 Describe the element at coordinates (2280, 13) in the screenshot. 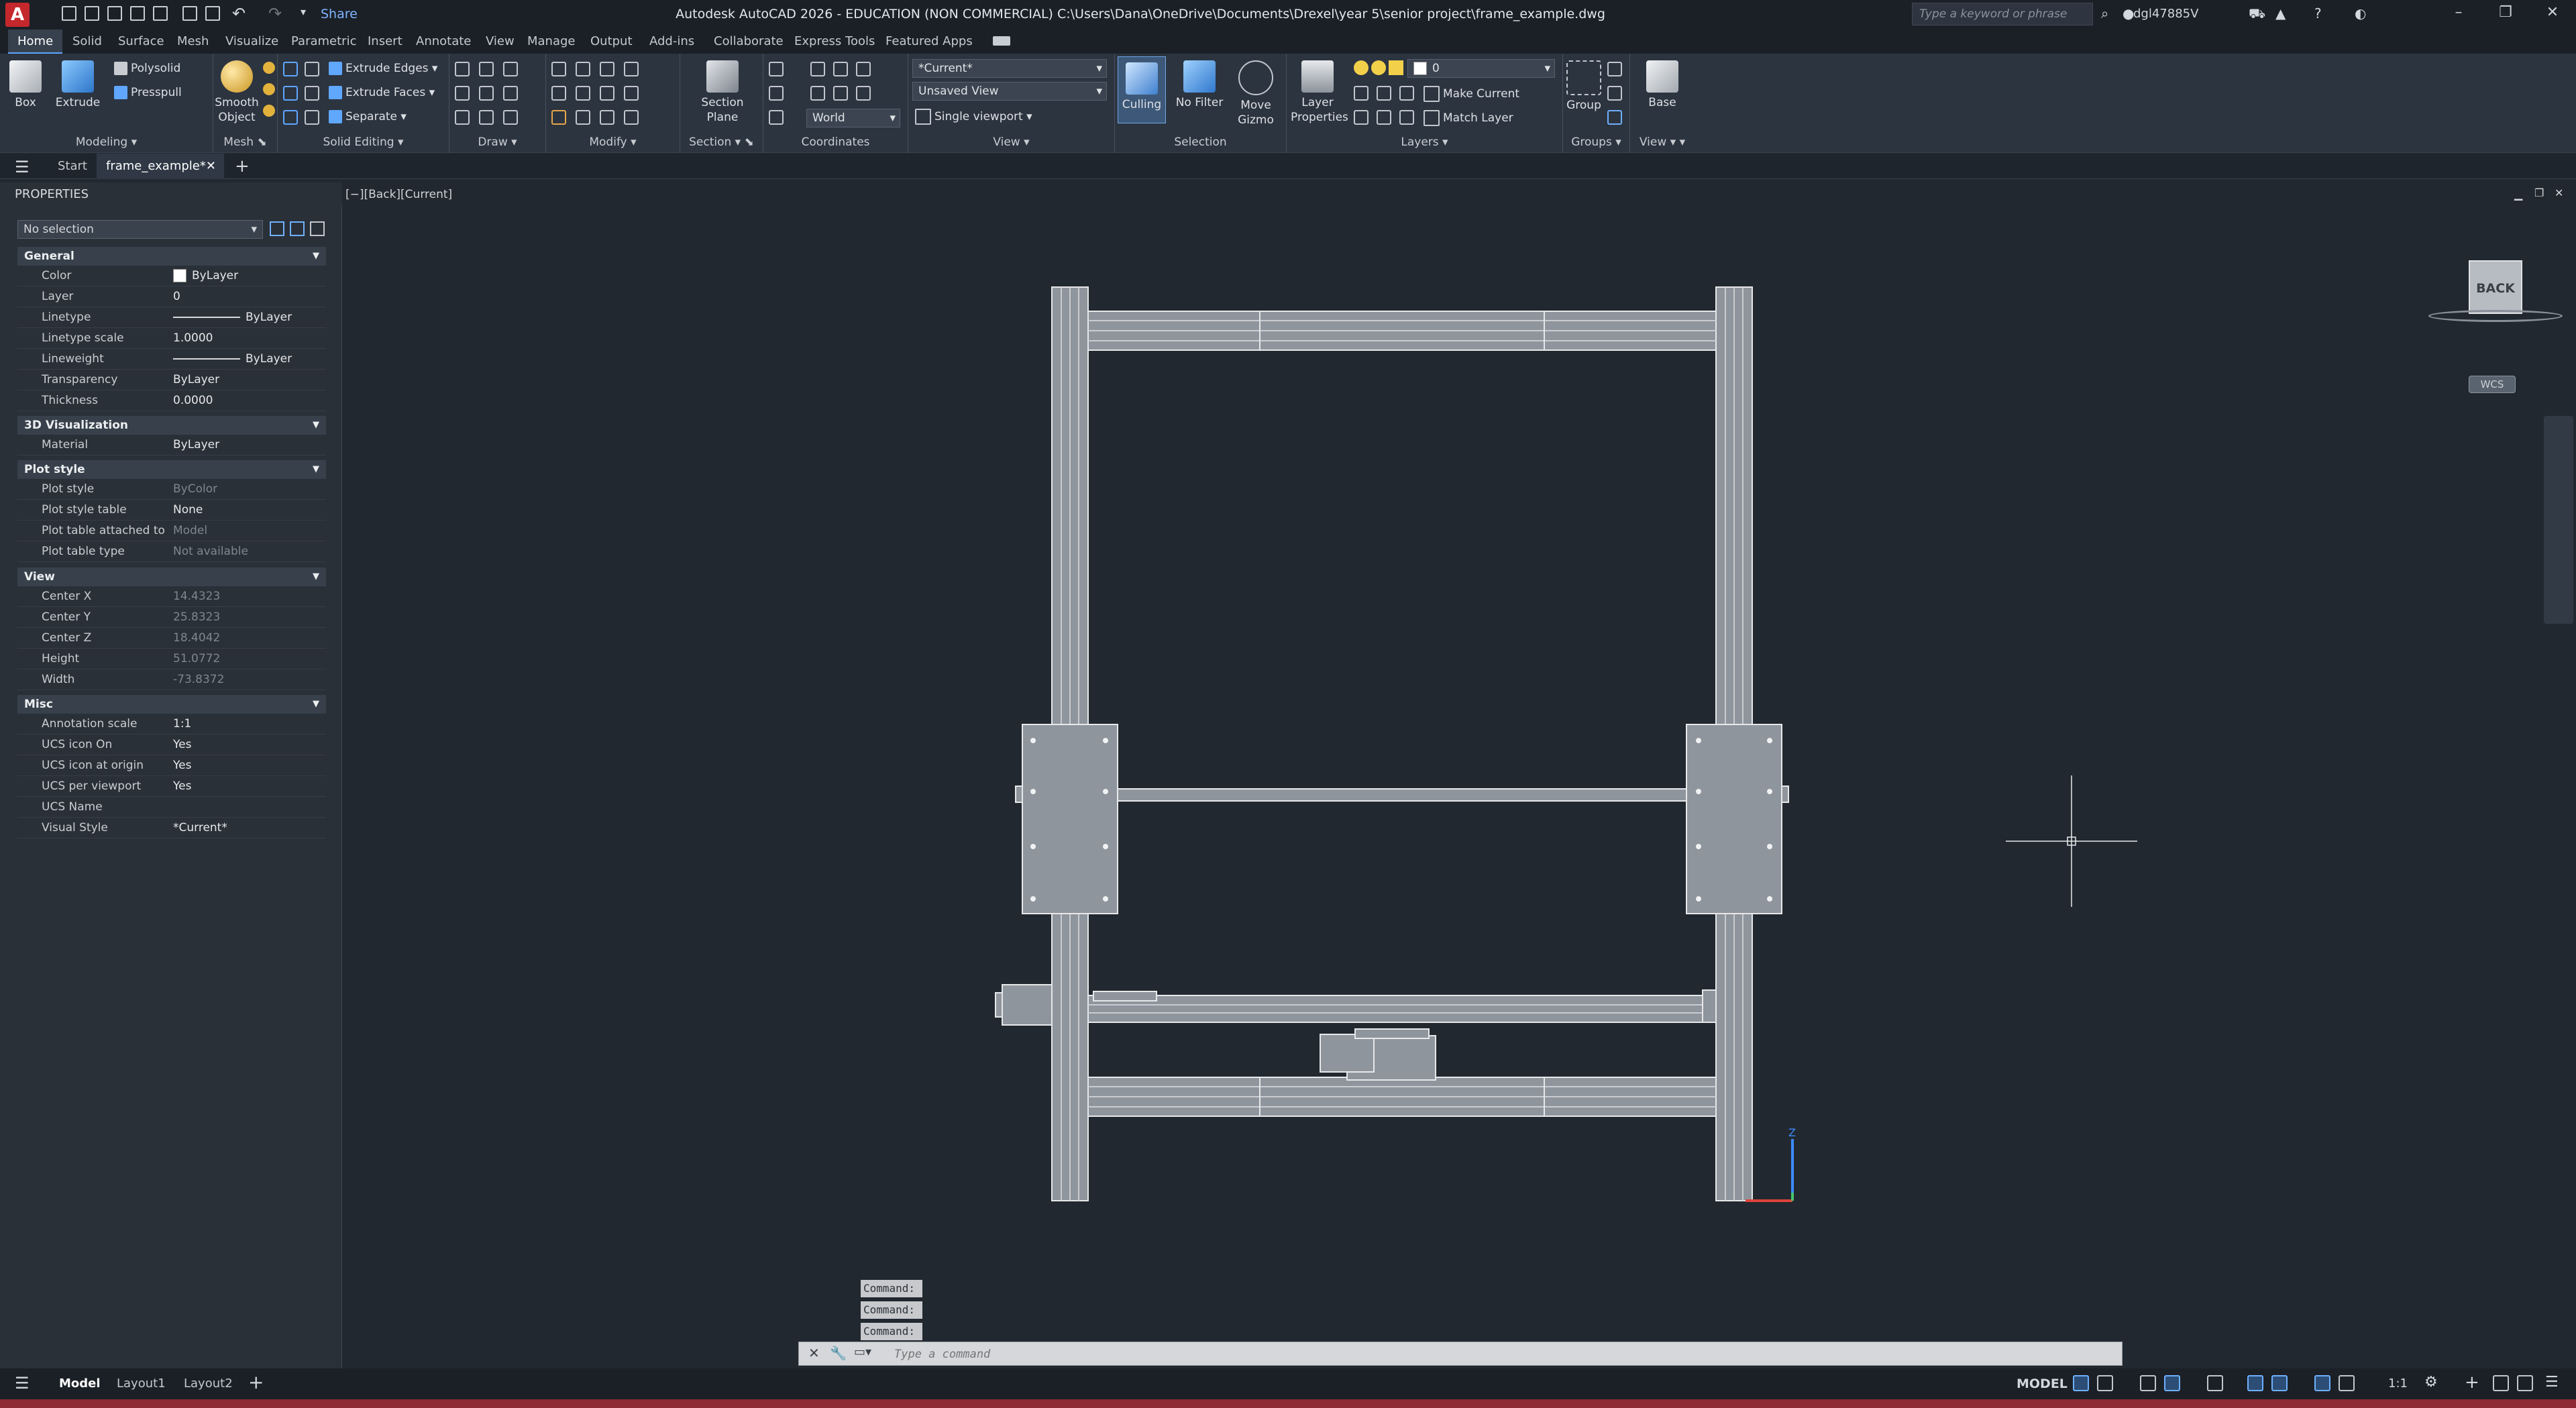

I see `autodesk-app-icon: ▲` at that location.